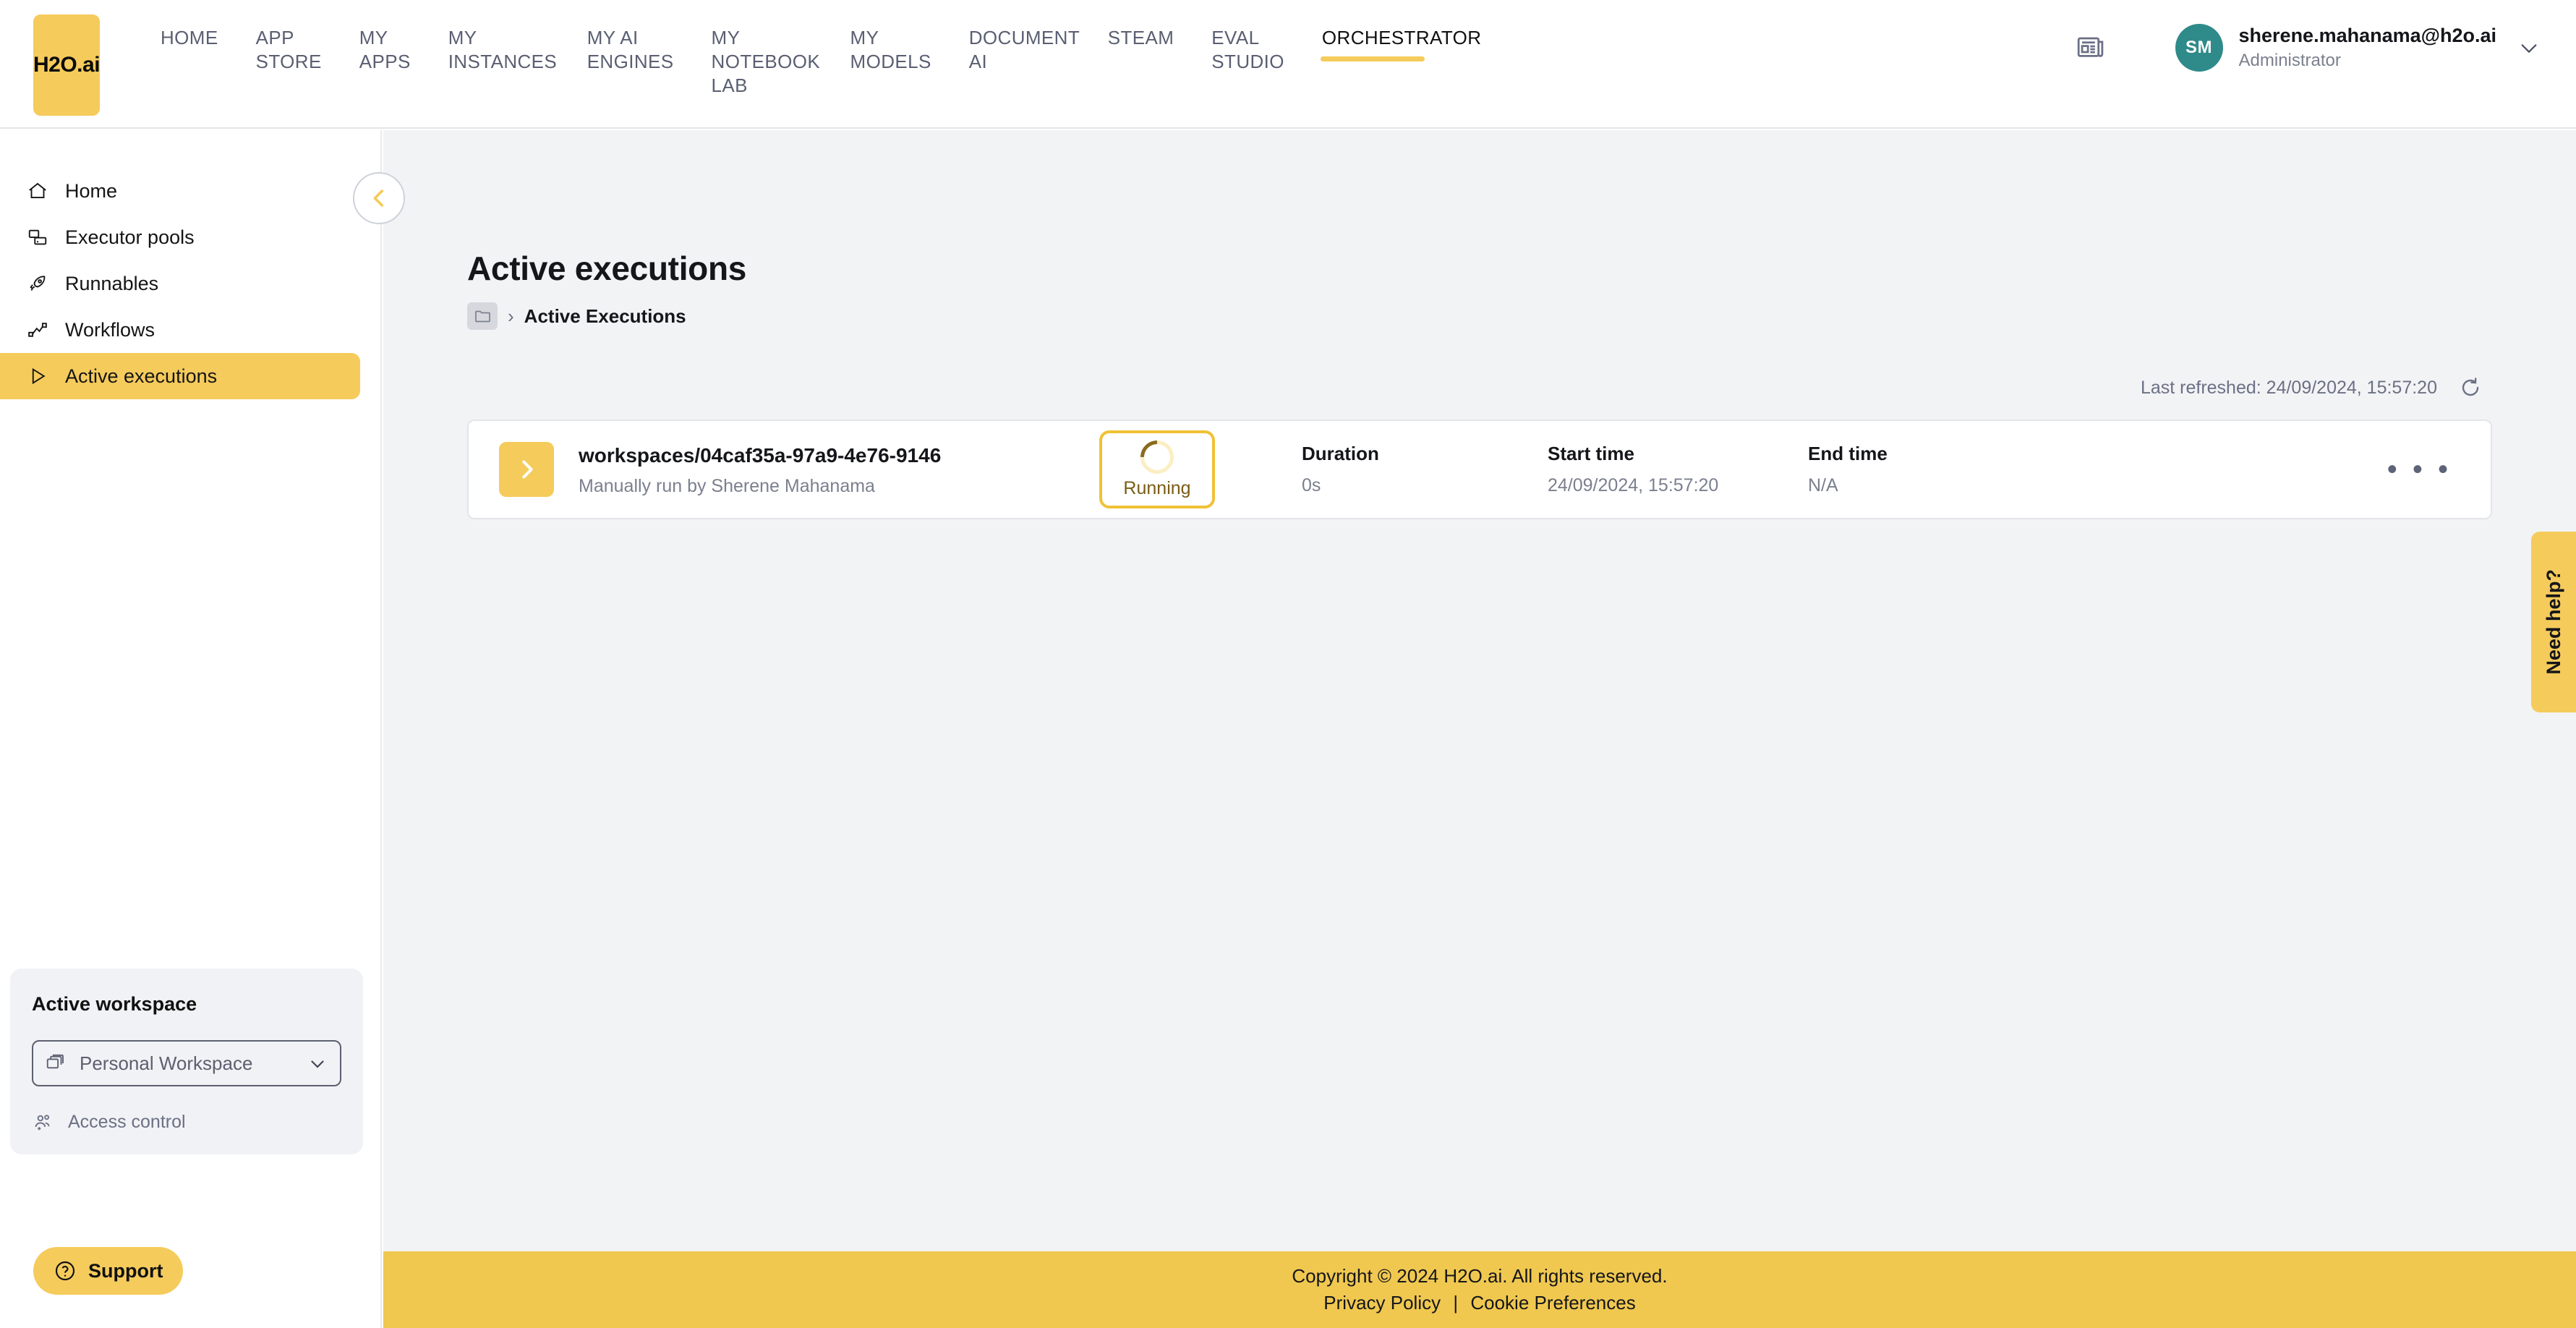 Image resolution: width=2576 pixels, height=1328 pixels. I want to click on nav-item-label: MY APPS, so click(385, 49).